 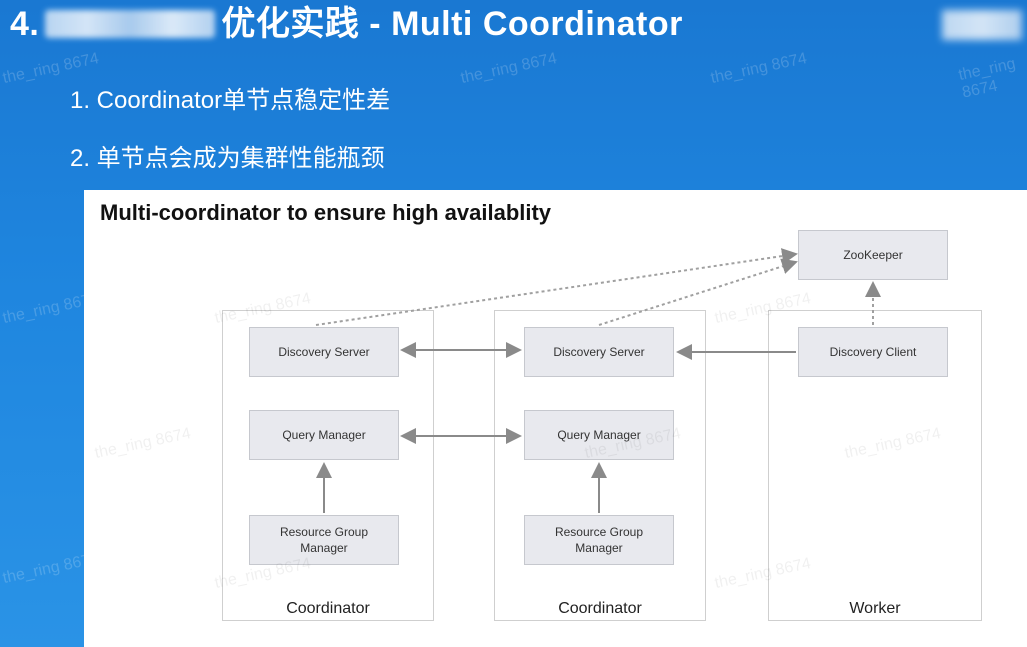 What do you see at coordinates (25, 24) in the screenshot?
I see `title-prefix: 4.` at bounding box center [25, 24].